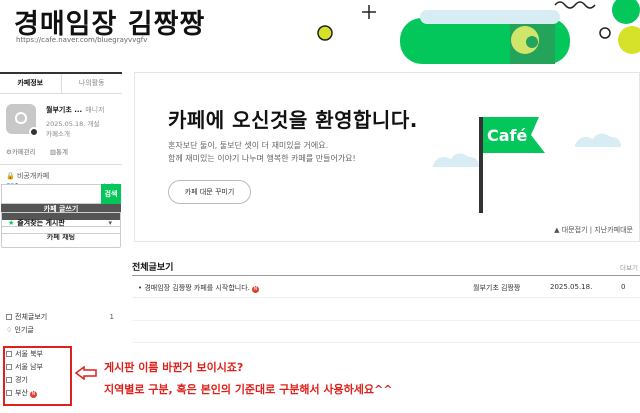 This screenshot has height=413, width=640. What do you see at coordinates (152, 266) in the screenshot?
I see `post-list-title: 전체글보기` at bounding box center [152, 266].